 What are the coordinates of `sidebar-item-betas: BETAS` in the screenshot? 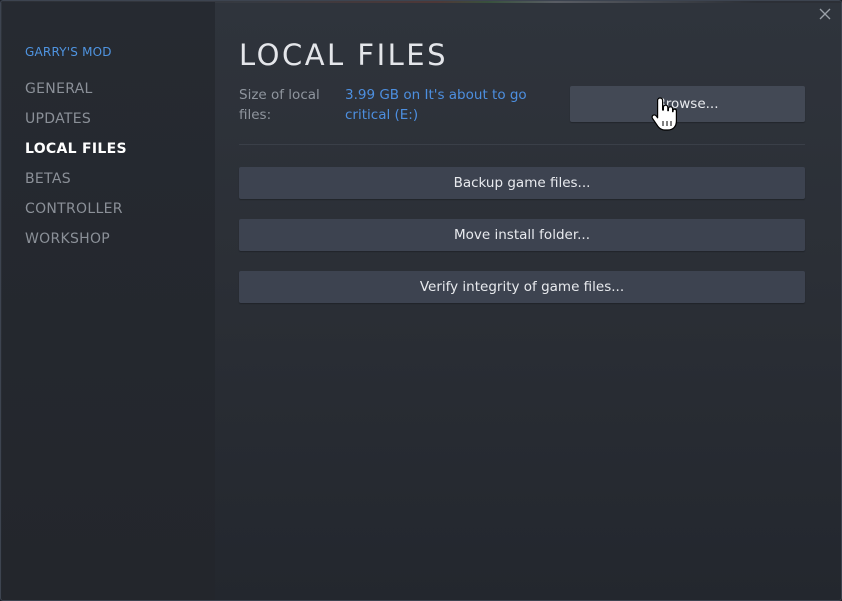 It's located at (48, 179).